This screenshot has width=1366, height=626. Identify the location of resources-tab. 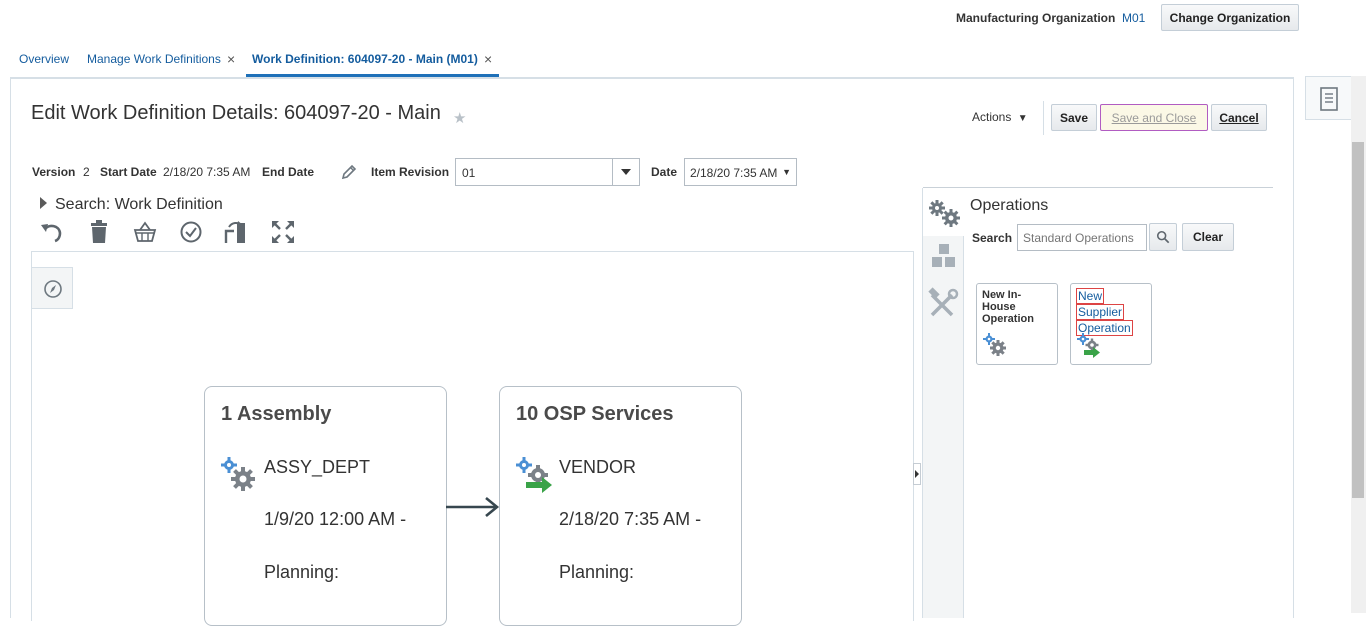
(943, 260).